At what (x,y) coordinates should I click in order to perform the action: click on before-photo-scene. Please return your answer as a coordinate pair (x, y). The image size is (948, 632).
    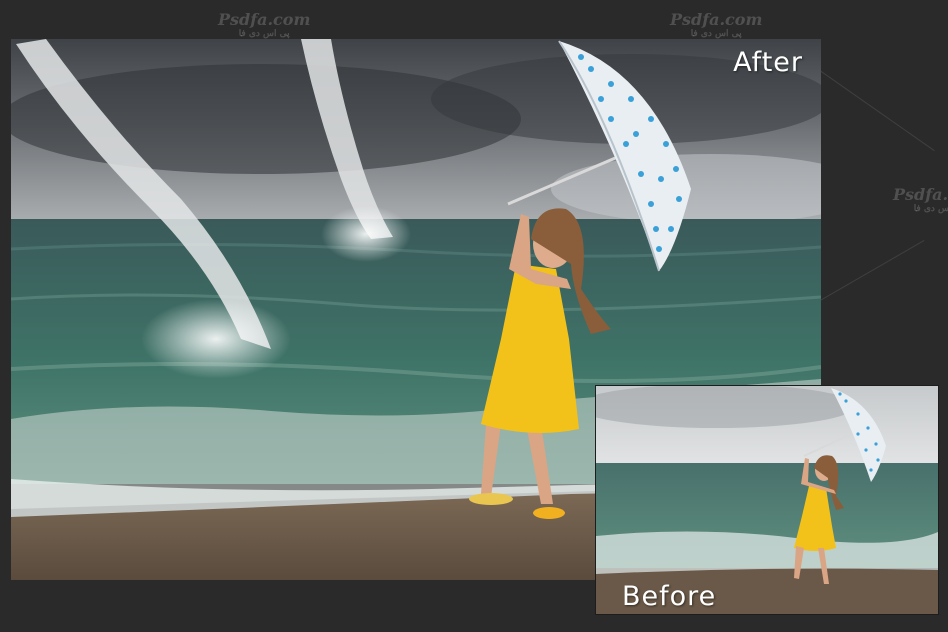
    Looking at the image, I should click on (767, 500).